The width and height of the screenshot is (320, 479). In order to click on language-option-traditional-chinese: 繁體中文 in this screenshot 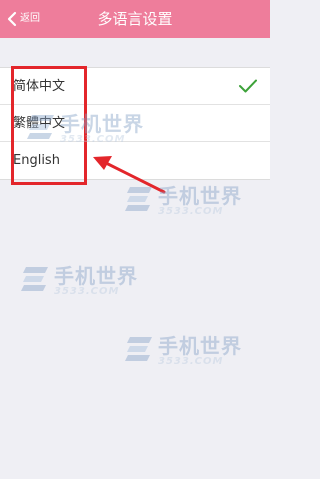, I will do `click(135, 123)`.